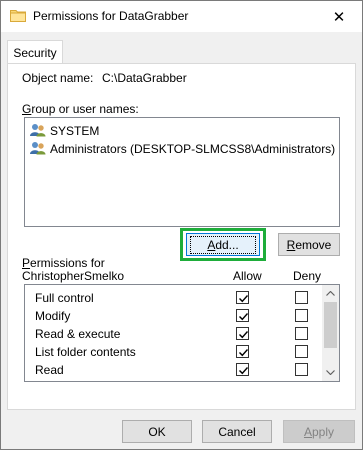 Image resolution: width=363 pixels, height=450 pixels. What do you see at coordinates (35, 52) in the screenshot?
I see `tab-security: Security` at bounding box center [35, 52].